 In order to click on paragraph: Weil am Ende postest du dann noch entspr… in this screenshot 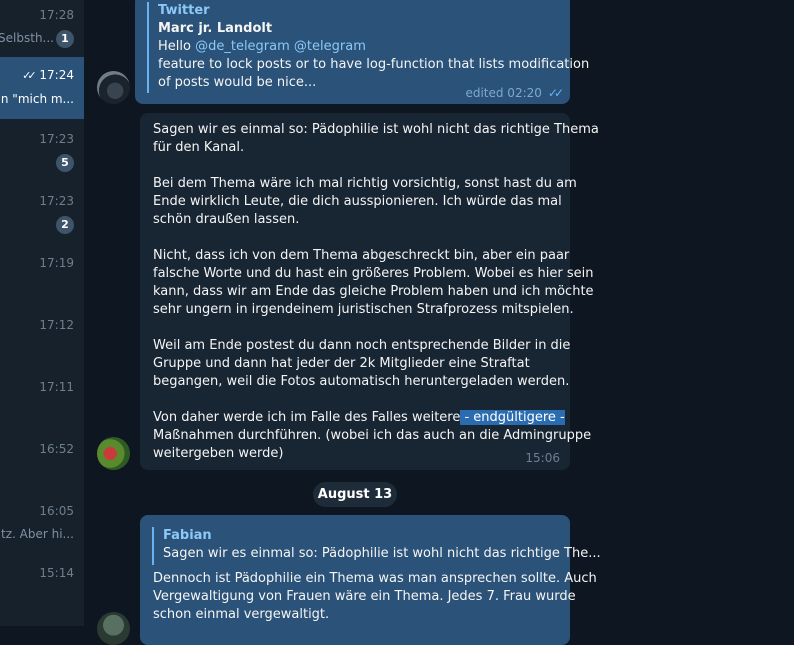, I will do `click(361, 364)`.